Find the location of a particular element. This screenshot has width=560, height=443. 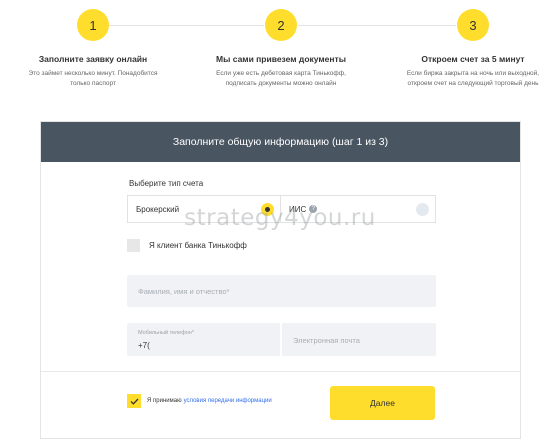

account-type-toggle: Брокерский ИИС ? is located at coordinates (281, 209).